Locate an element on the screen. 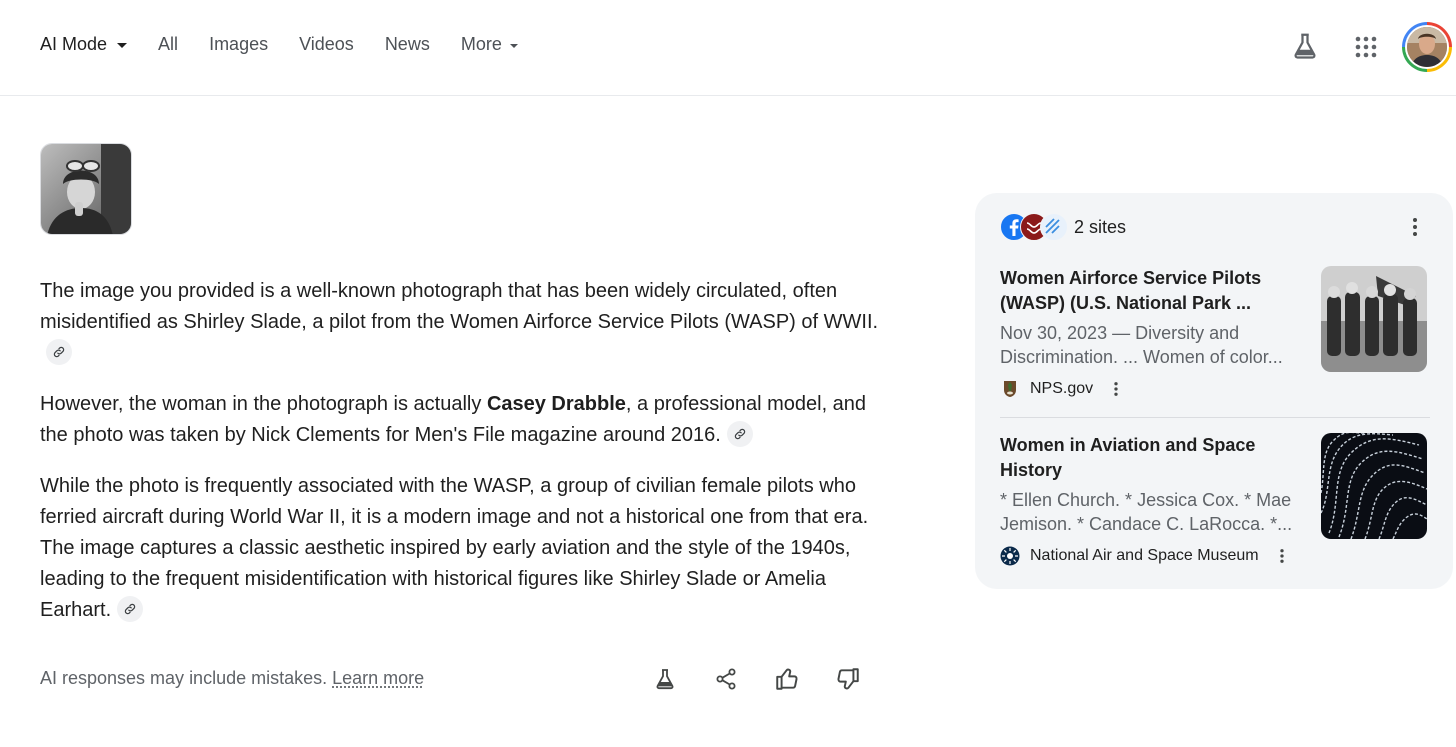 The width and height of the screenshot is (1456, 747). thumbs-down-icon is located at coordinates (848, 679).